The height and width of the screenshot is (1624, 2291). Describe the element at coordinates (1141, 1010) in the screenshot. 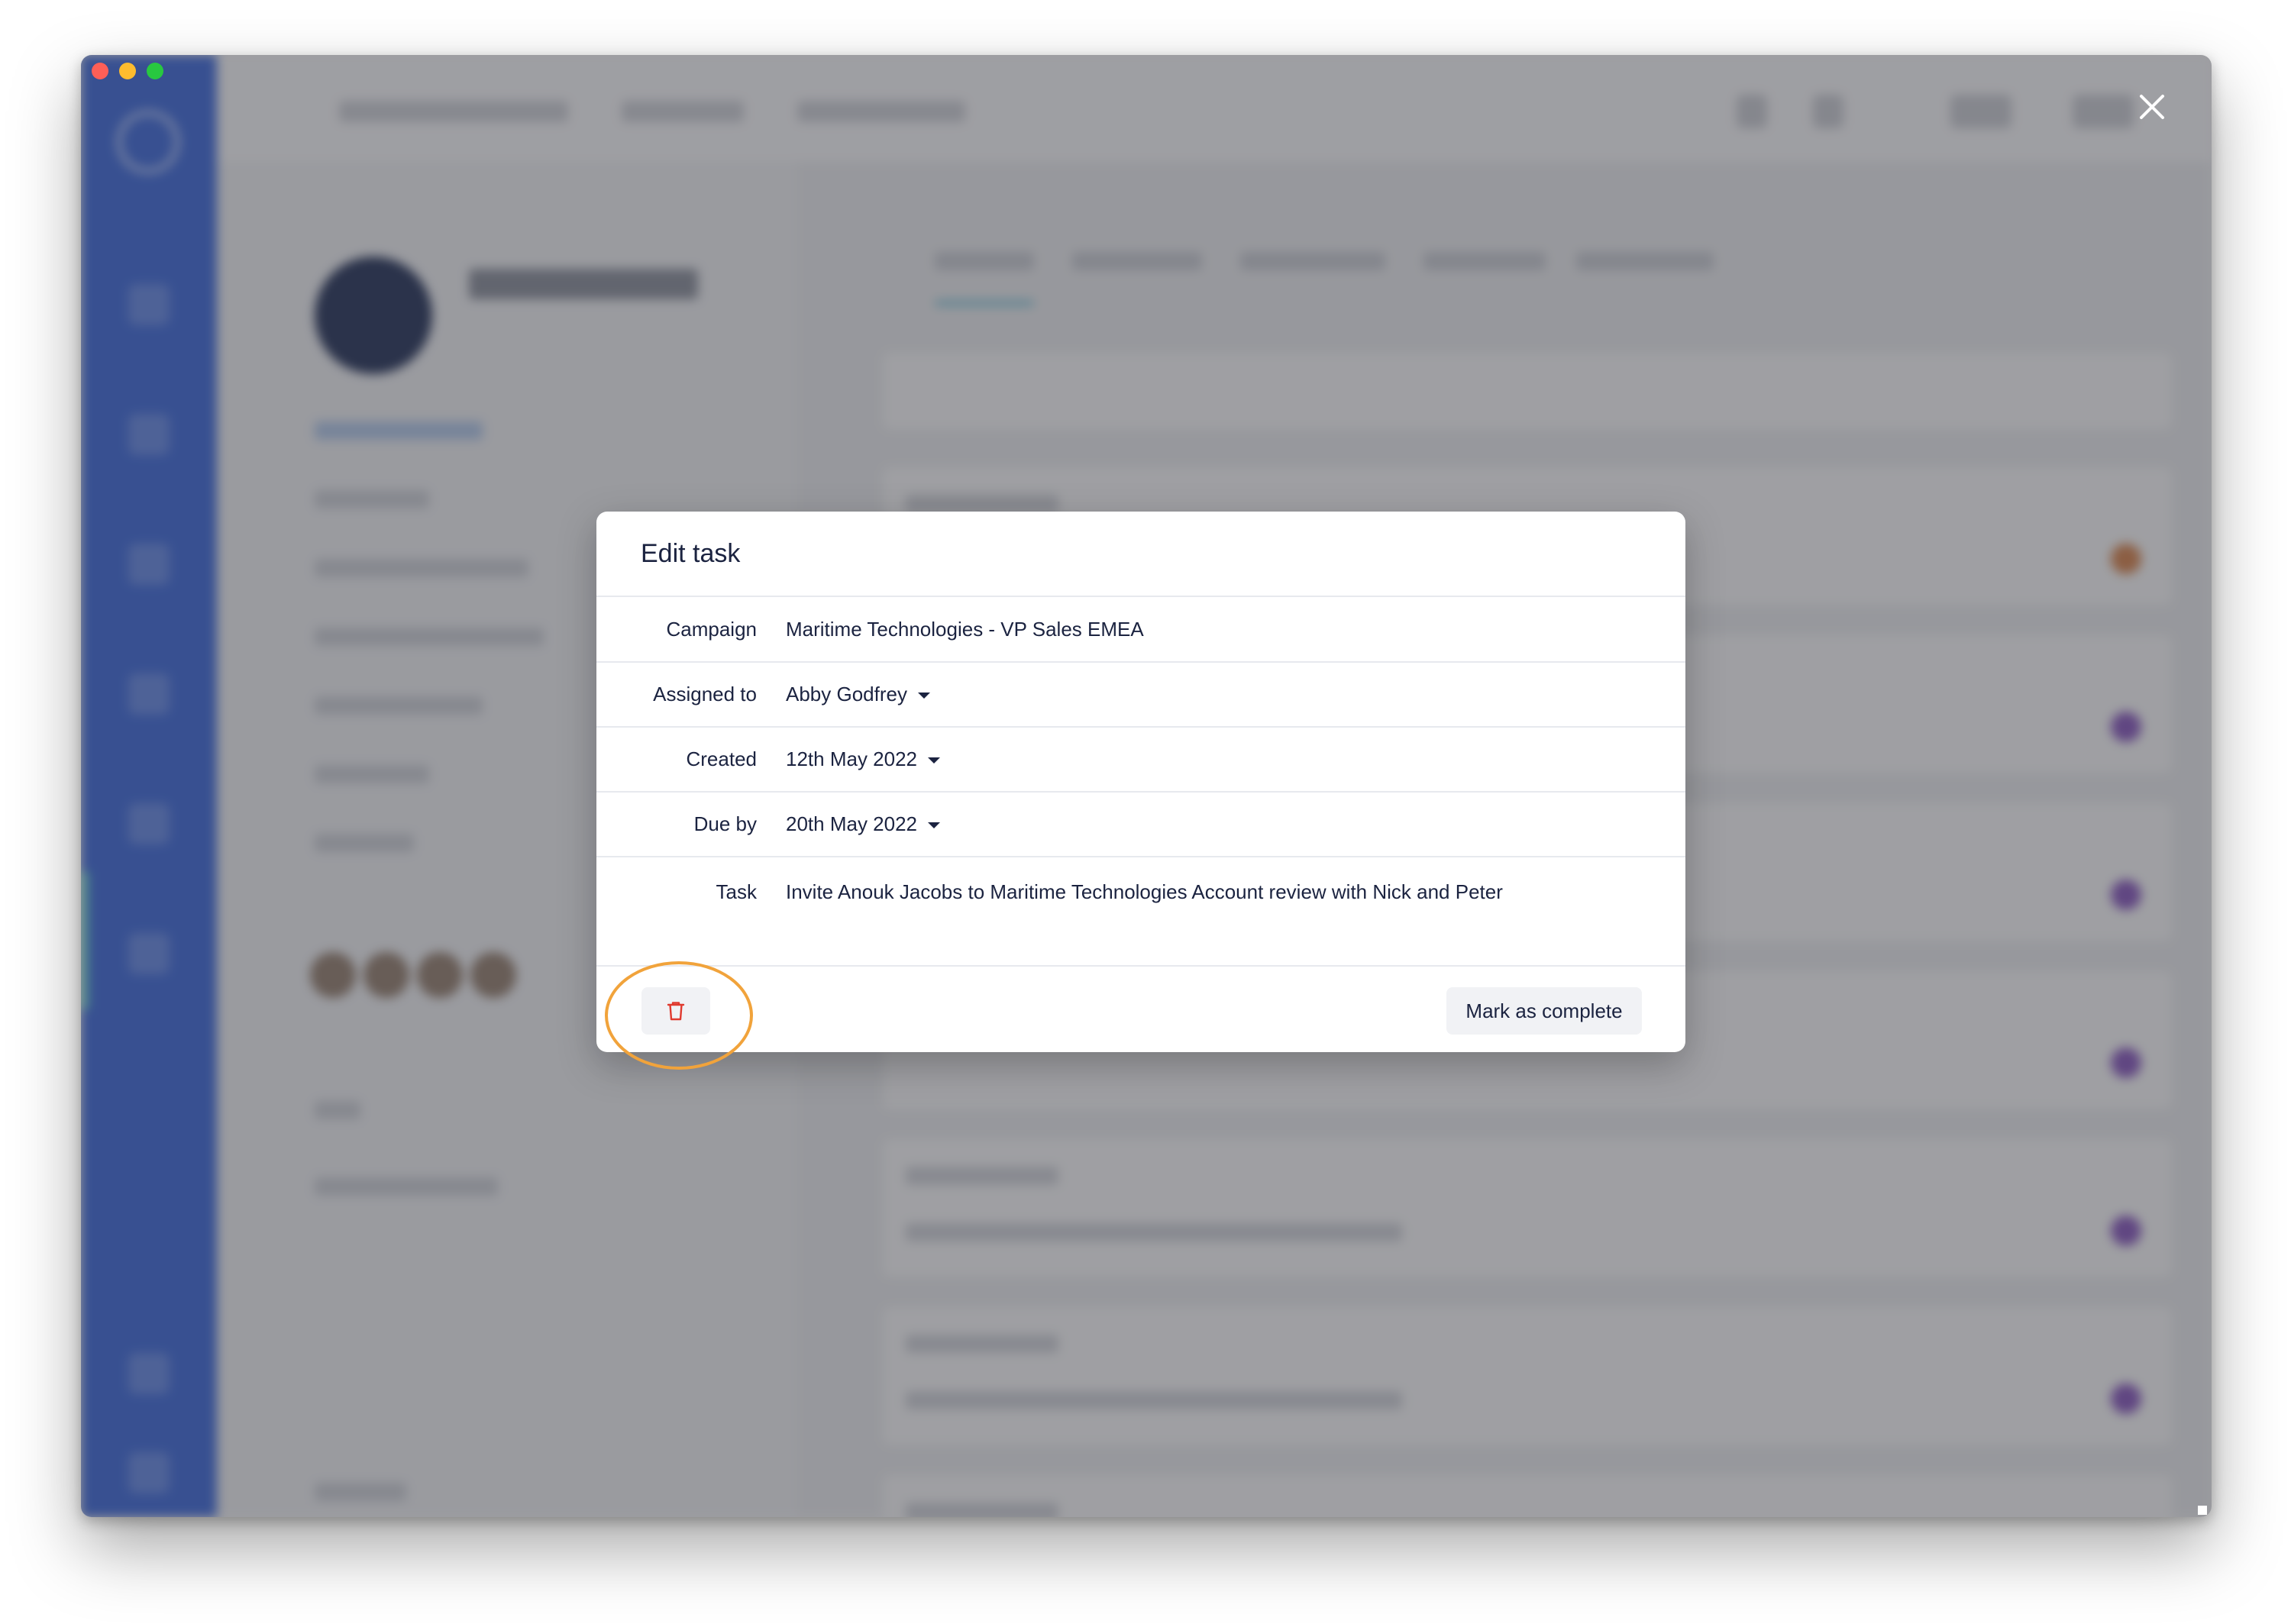

I see `modal-footer: Mark as complete` at that location.